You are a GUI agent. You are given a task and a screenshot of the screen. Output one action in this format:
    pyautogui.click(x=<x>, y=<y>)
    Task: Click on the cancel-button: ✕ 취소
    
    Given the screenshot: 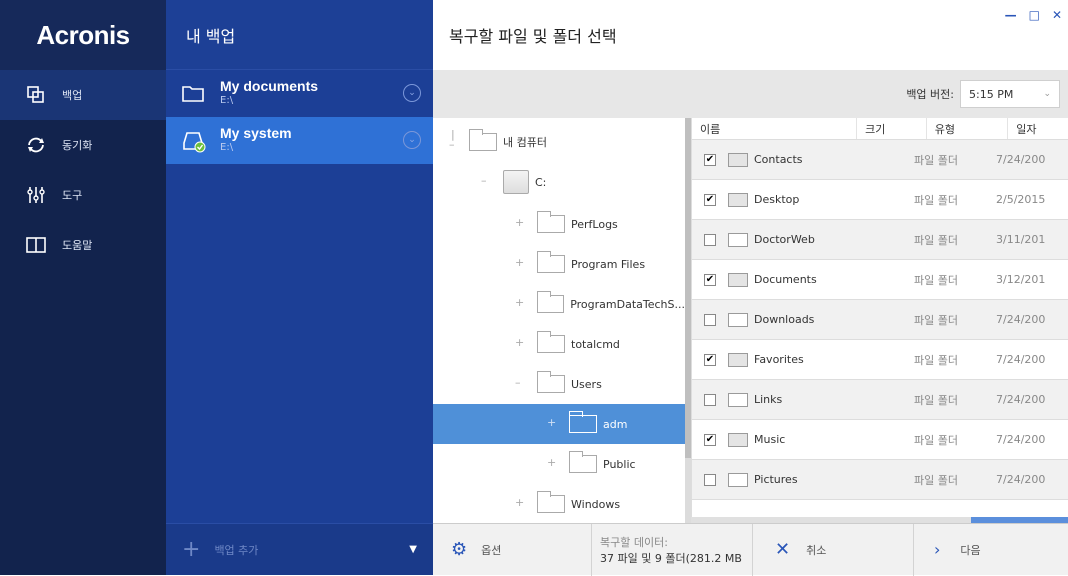 What is the action you would take?
    pyautogui.click(x=833, y=550)
    